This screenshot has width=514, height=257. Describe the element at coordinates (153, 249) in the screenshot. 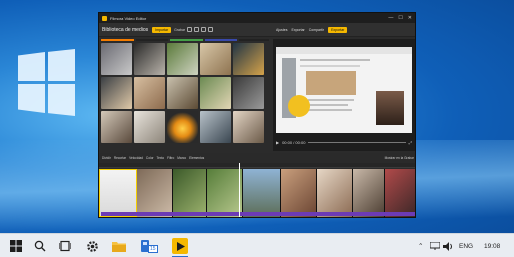

I see `app-badge: 15` at that location.